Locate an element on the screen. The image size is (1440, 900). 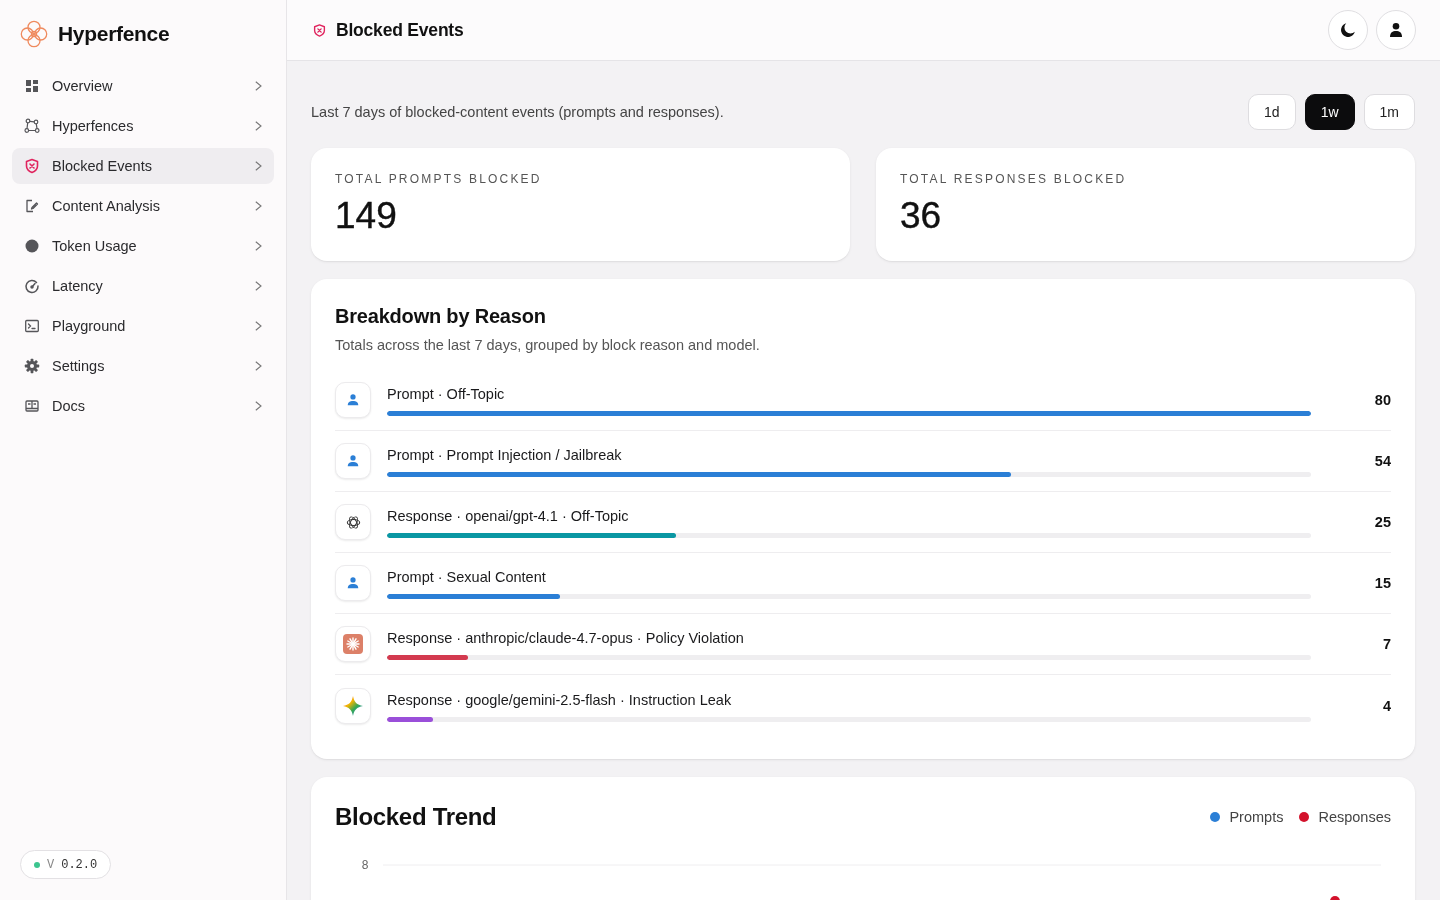
page-title: Blocked Events is located at coordinates (400, 30).